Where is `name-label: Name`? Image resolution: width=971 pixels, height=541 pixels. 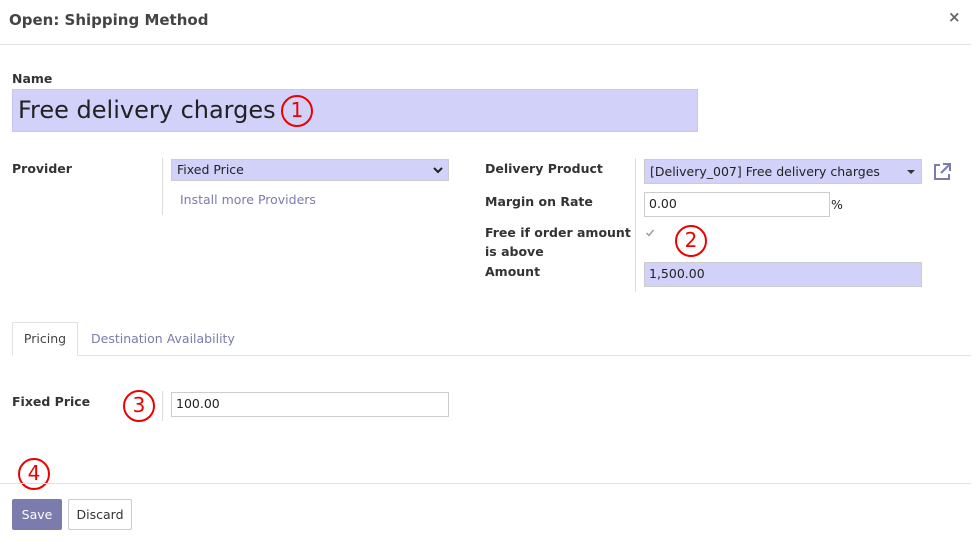 name-label: Name is located at coordinates (32, 78).